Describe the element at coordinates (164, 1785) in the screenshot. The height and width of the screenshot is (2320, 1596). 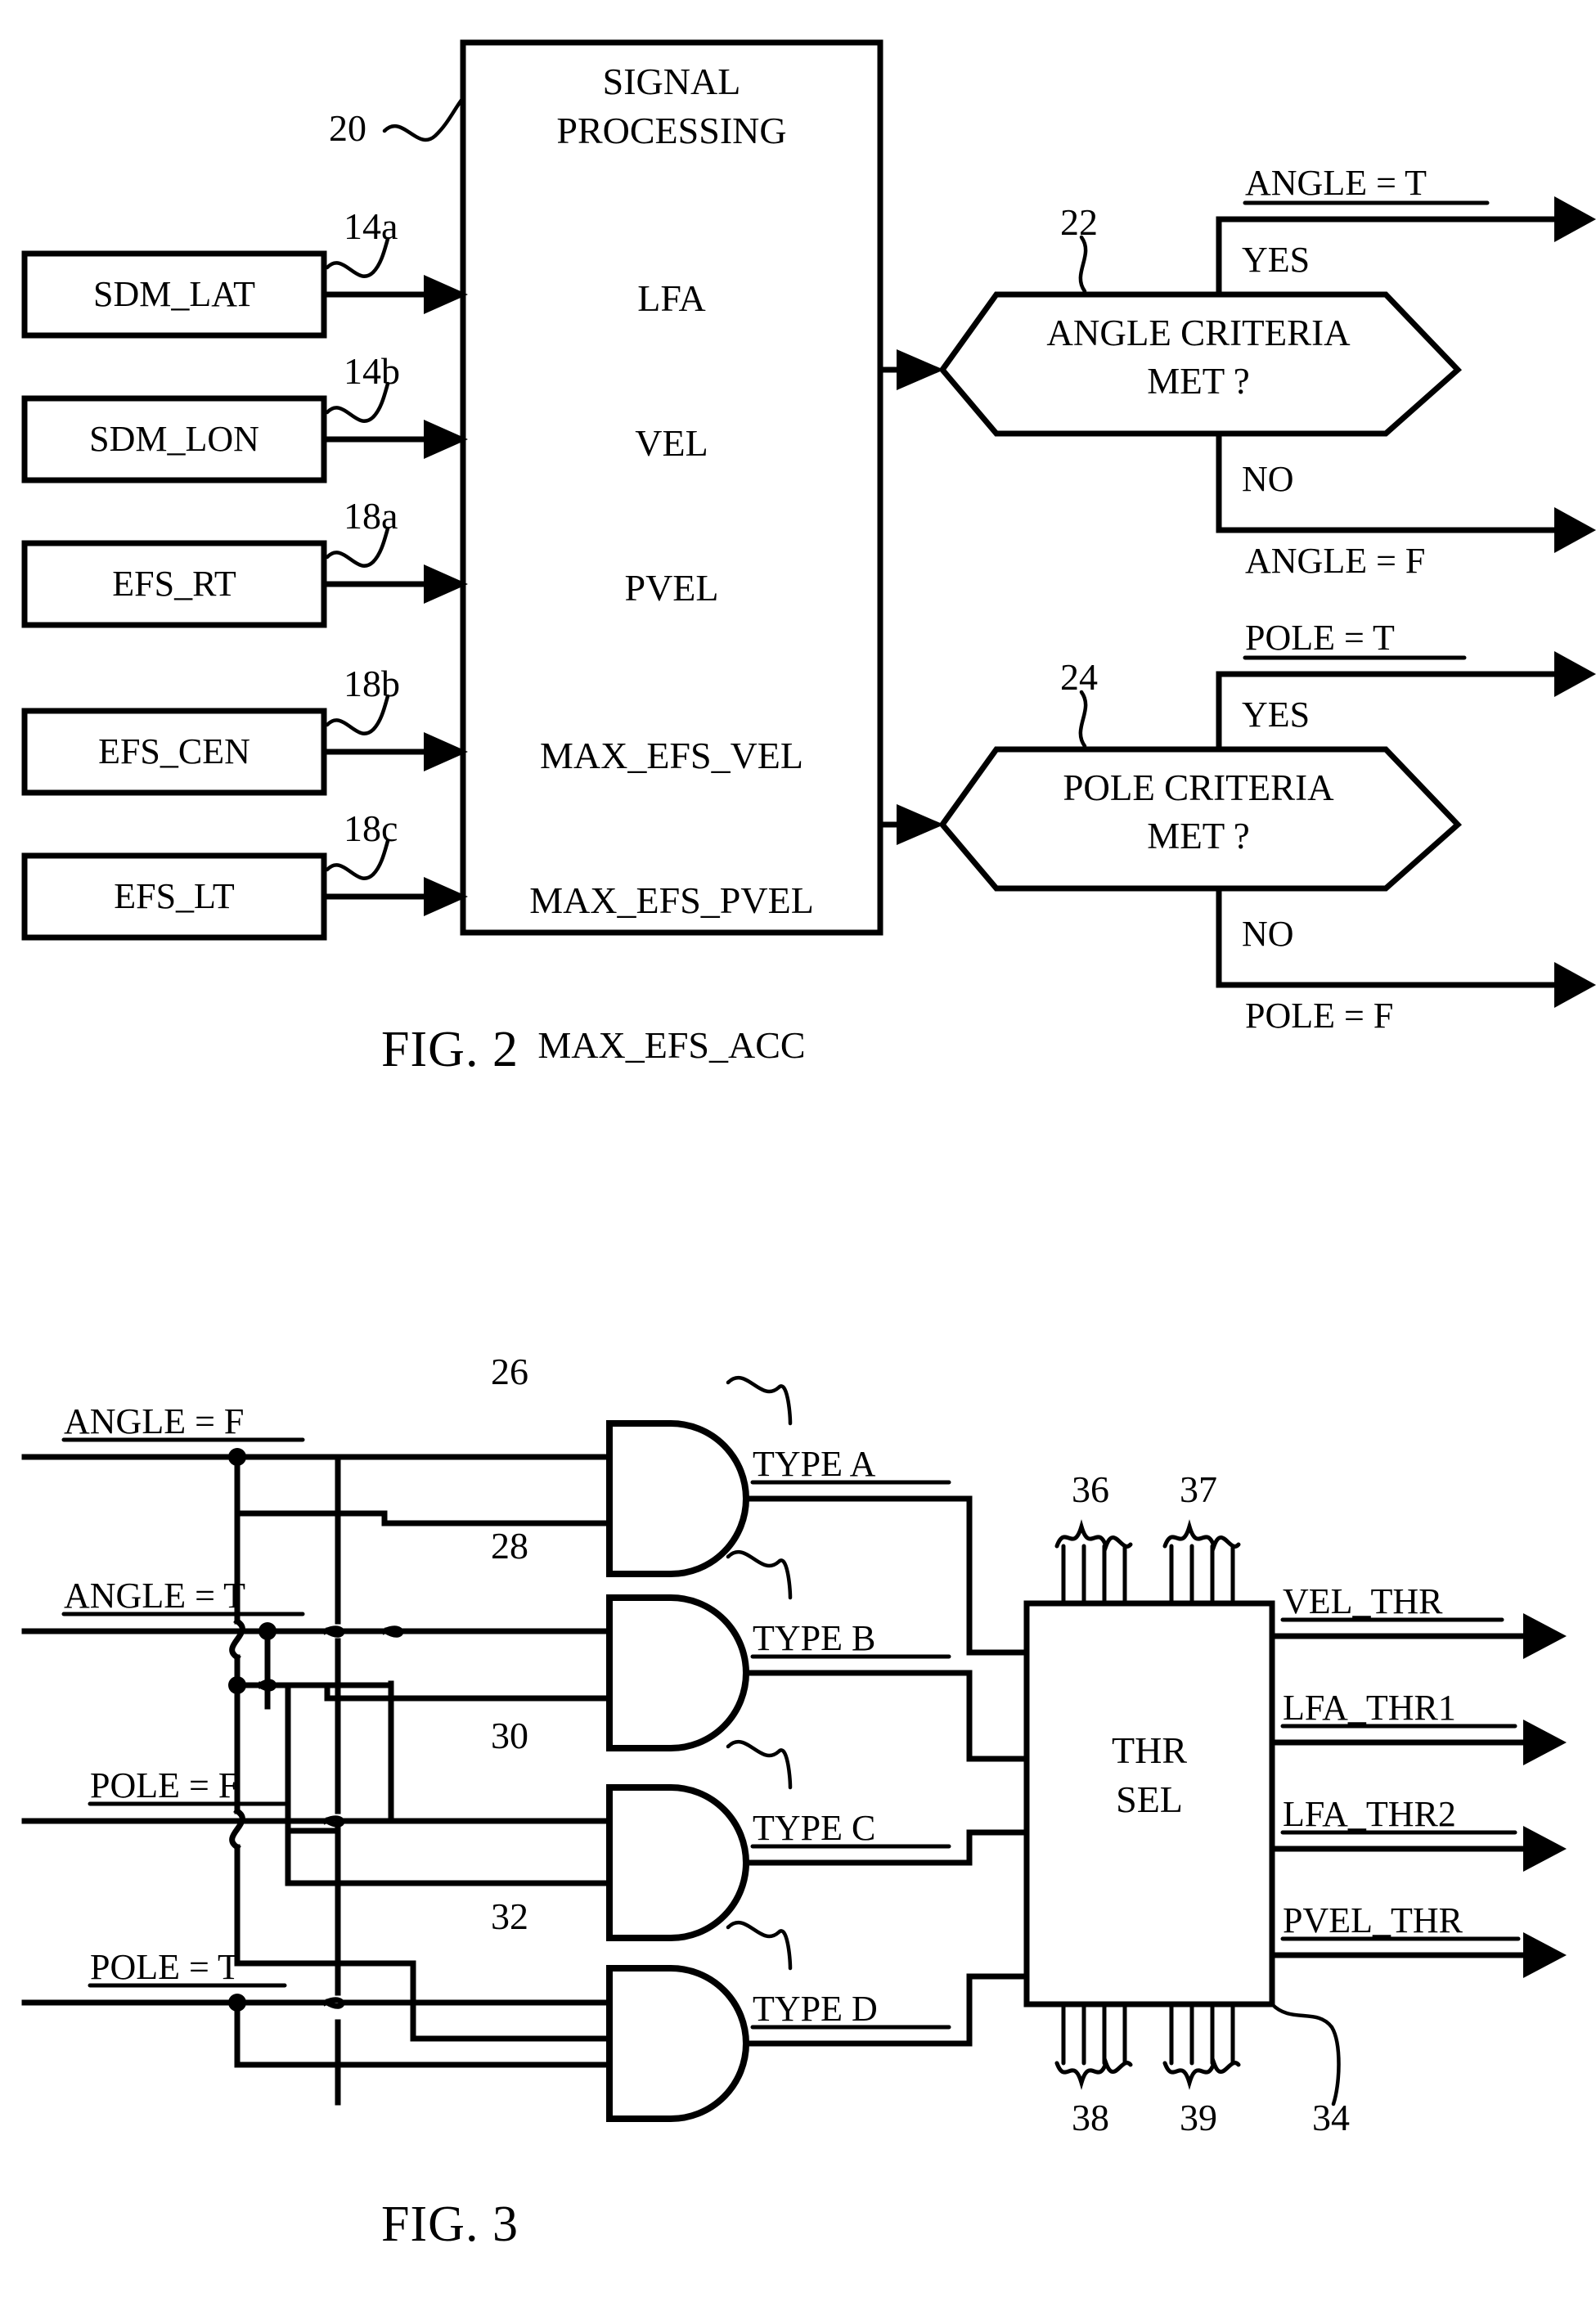
I see `signal-label-pole-false: POLE = F` at that location.